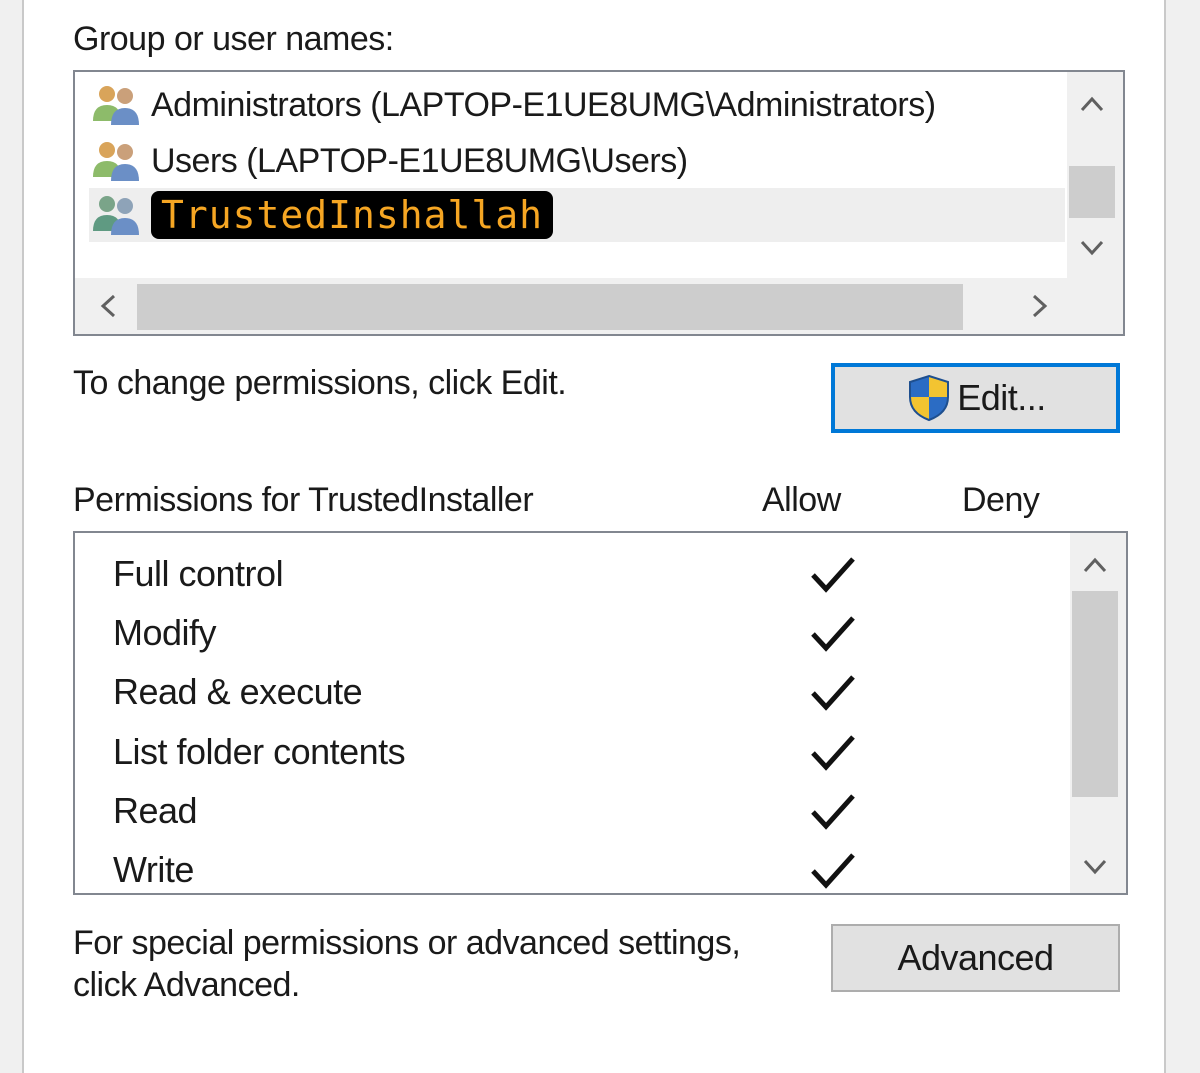 This screenshot has width=1200, height=1073. I want to click on permissions-for-label: Permissions for TrustedInstaller, so click(303, 500).